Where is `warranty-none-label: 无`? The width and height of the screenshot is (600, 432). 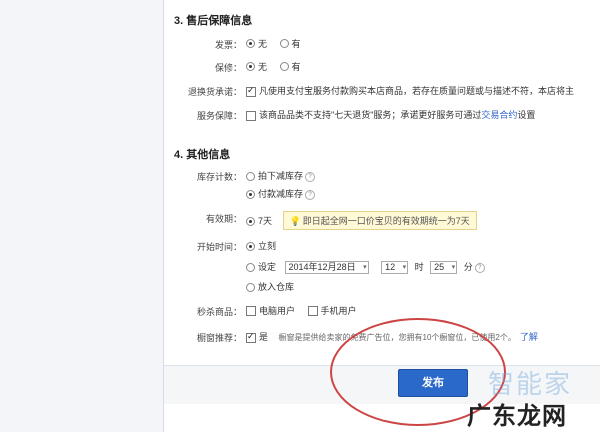
warranty-none-label: 无 is located at coordinates (263, 67).